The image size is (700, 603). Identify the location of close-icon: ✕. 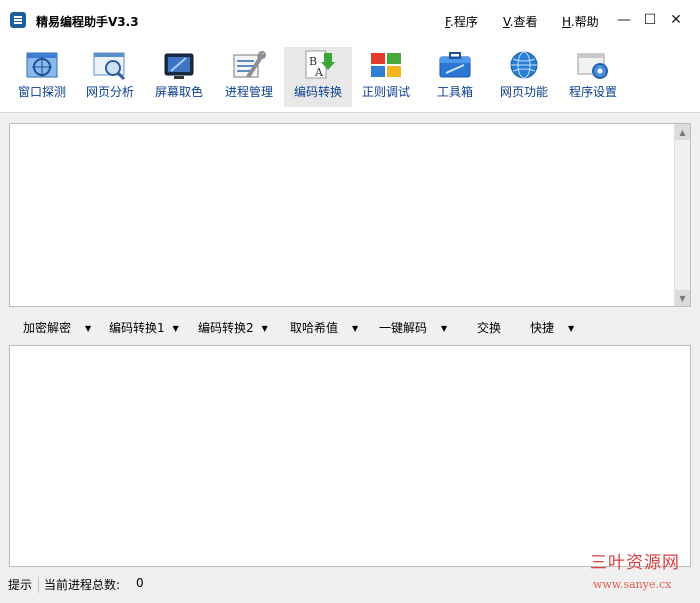
(676, 20).